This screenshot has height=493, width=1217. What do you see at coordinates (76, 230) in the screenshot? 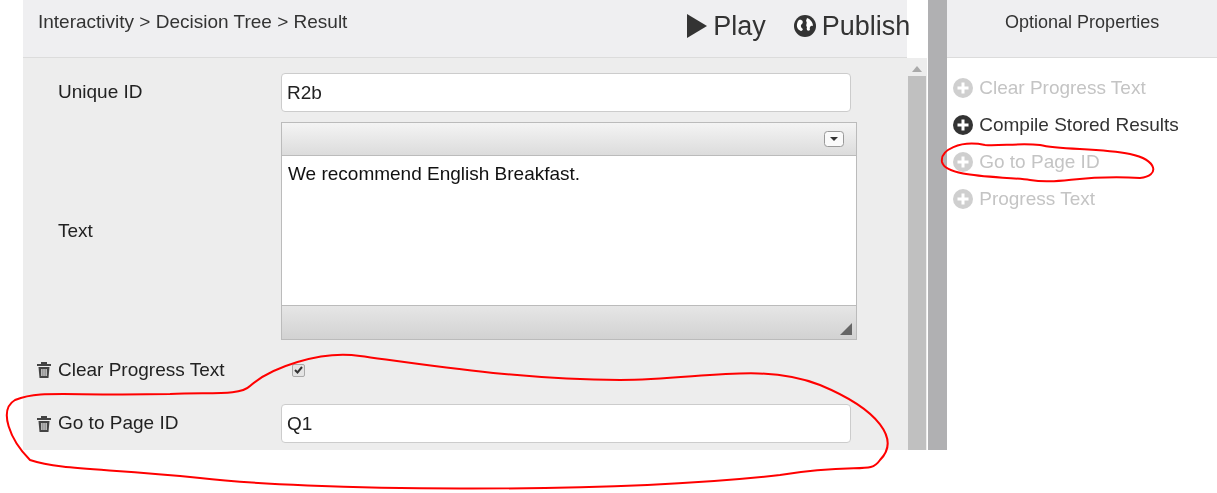
I see `field-label: Text` at bounding box center [76, 230].